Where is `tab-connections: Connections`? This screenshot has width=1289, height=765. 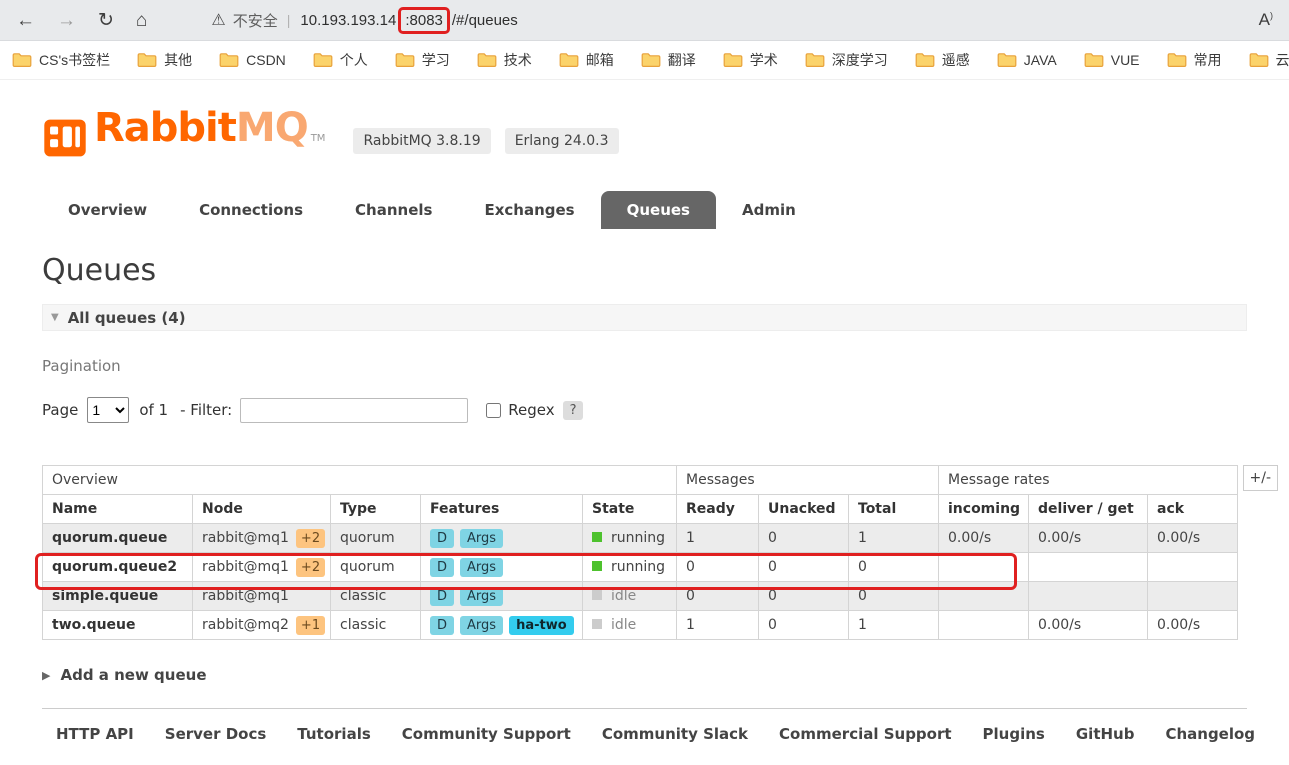 tab-connections: Connections is located at coordinates (251, 210).